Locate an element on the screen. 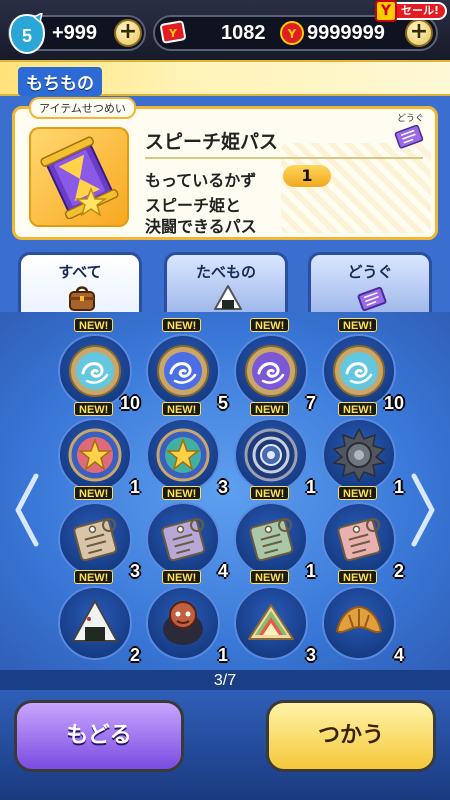 Image resolution: width=450 pixels, height=800 pixels. description-line-1: スピーチ姫と is located at coordinates (193, 205).